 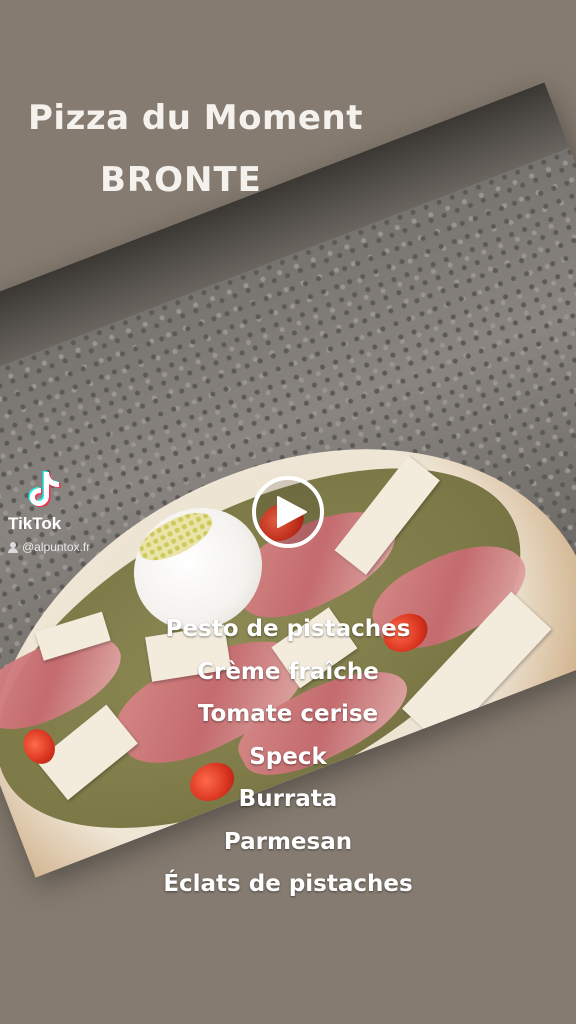 What do you see at coordinates (13, 547) in the screenshot?
I see `user-icon` at bounding box center [13, 547].